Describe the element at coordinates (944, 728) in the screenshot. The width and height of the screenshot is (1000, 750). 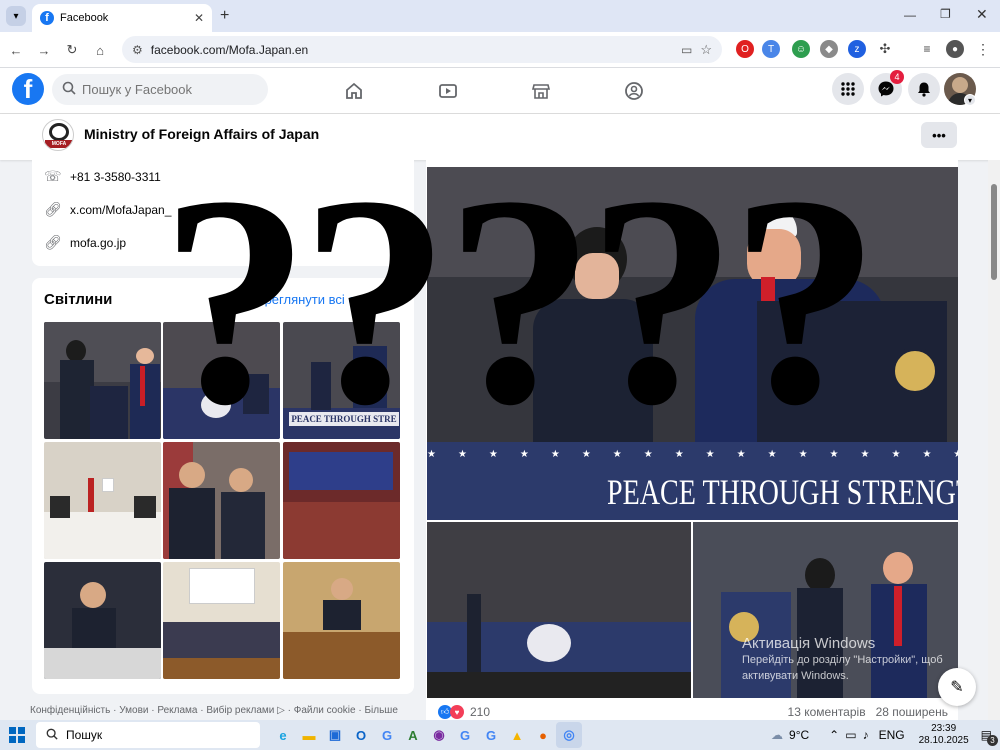
I see `clock-time: 23:39` at that location.